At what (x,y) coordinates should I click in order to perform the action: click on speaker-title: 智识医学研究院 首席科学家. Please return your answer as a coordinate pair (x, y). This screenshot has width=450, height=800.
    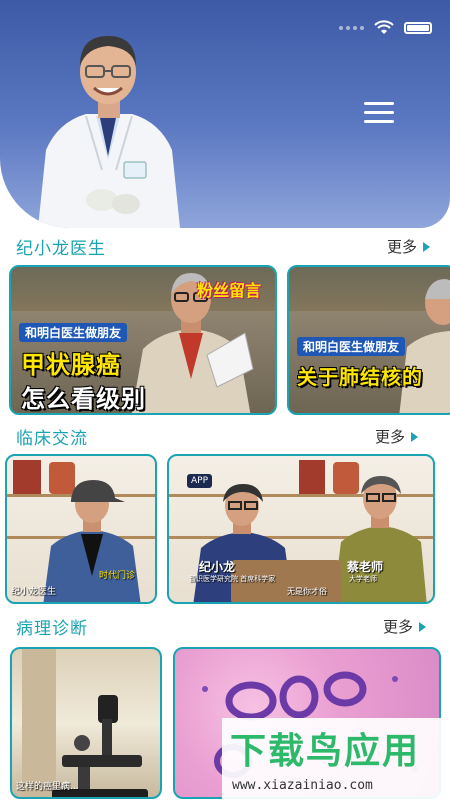
    Looking at the image, I should click on (232, 579).